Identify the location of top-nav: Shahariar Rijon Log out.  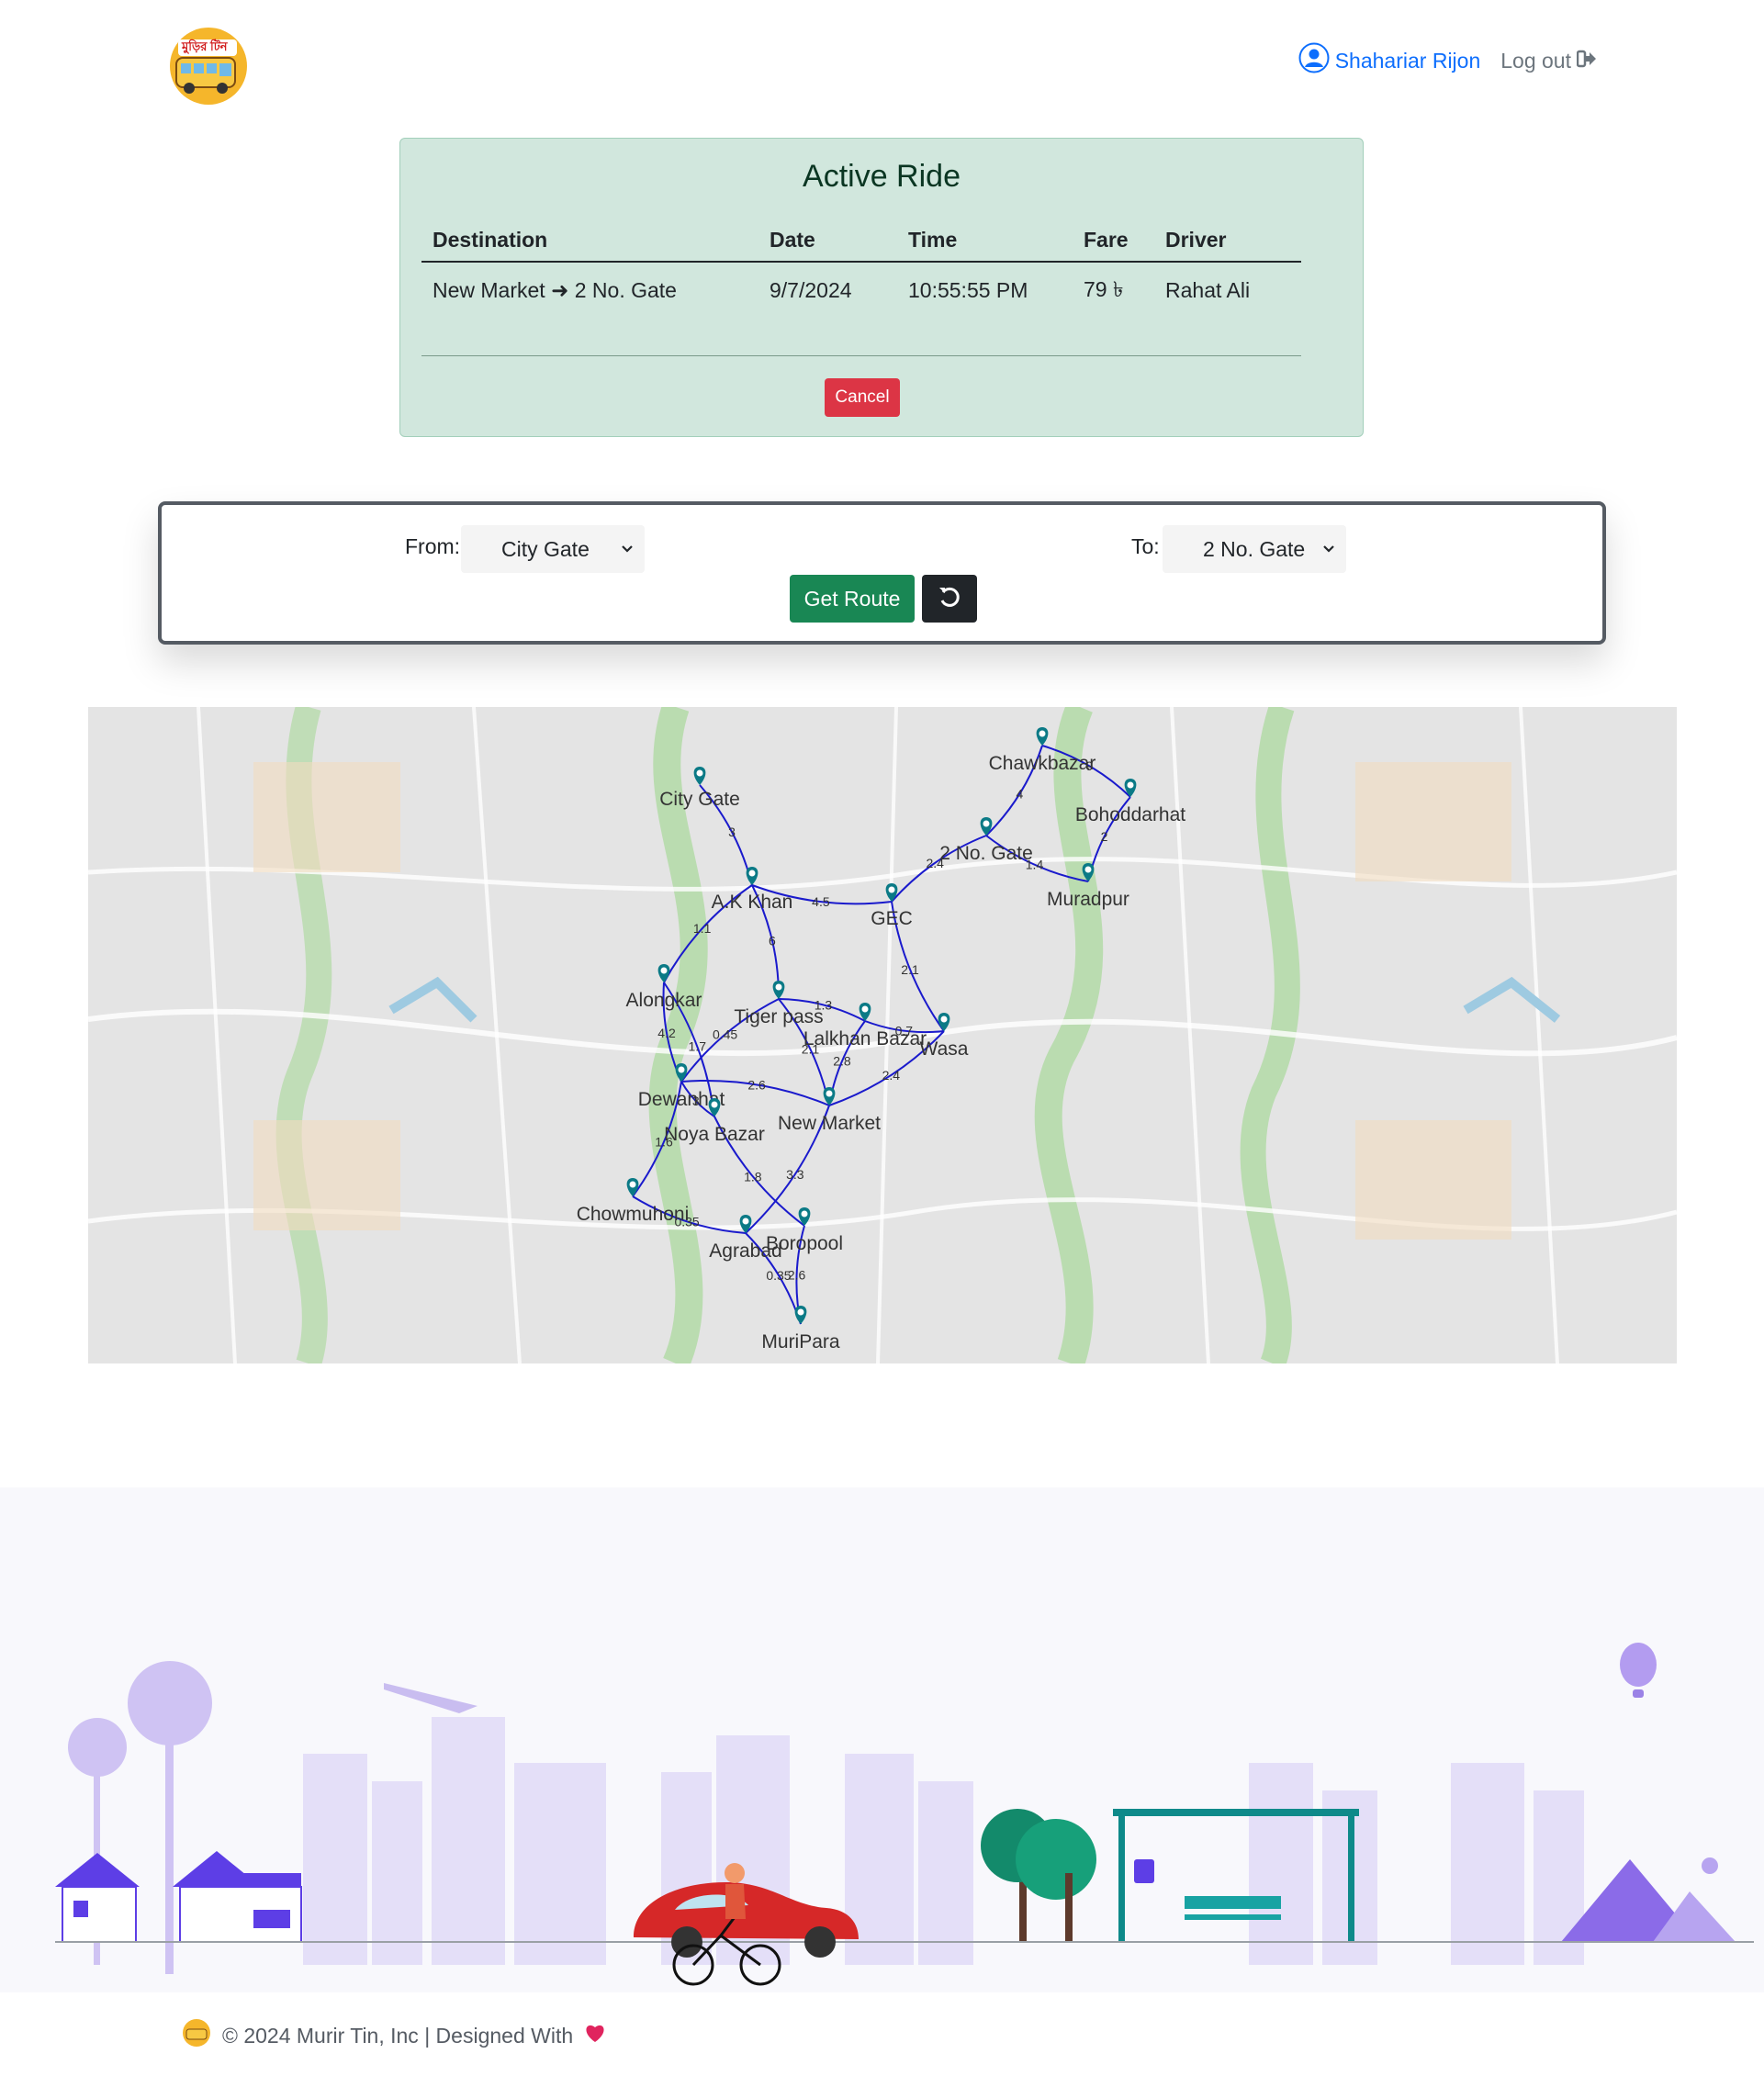
(1447, 60).